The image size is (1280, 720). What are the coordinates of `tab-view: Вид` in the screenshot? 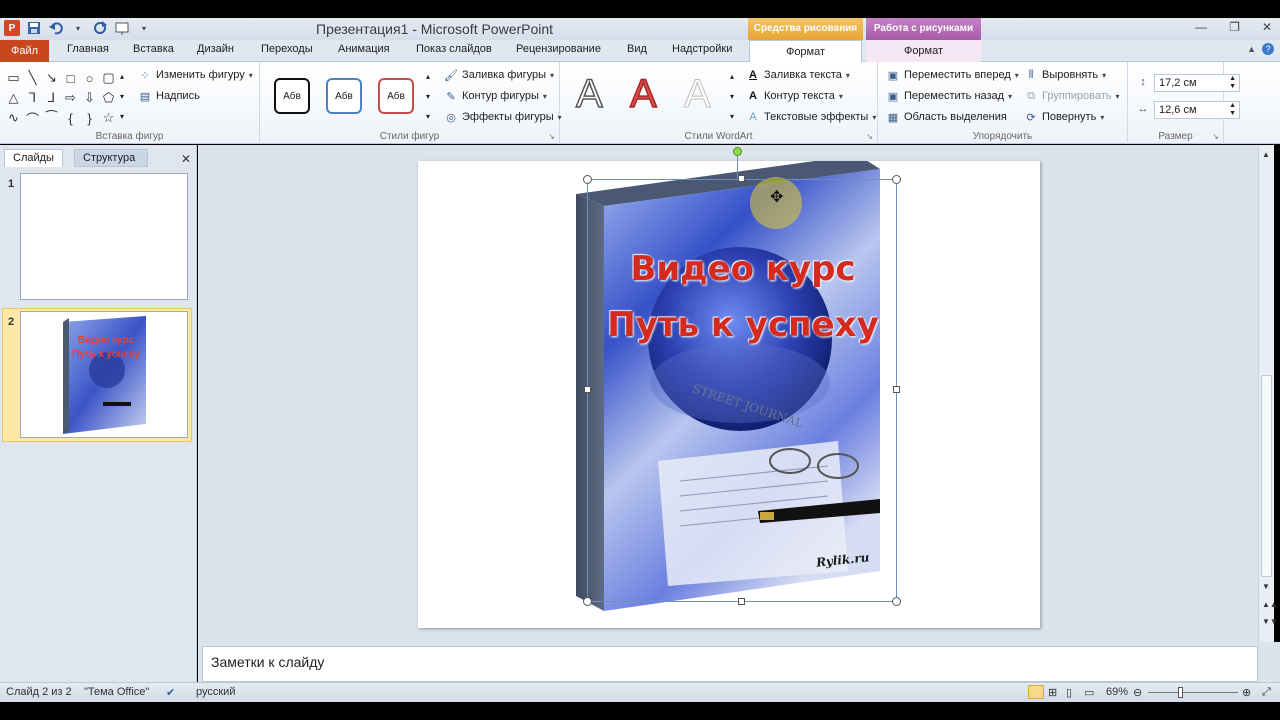 It's located at (637, 49).